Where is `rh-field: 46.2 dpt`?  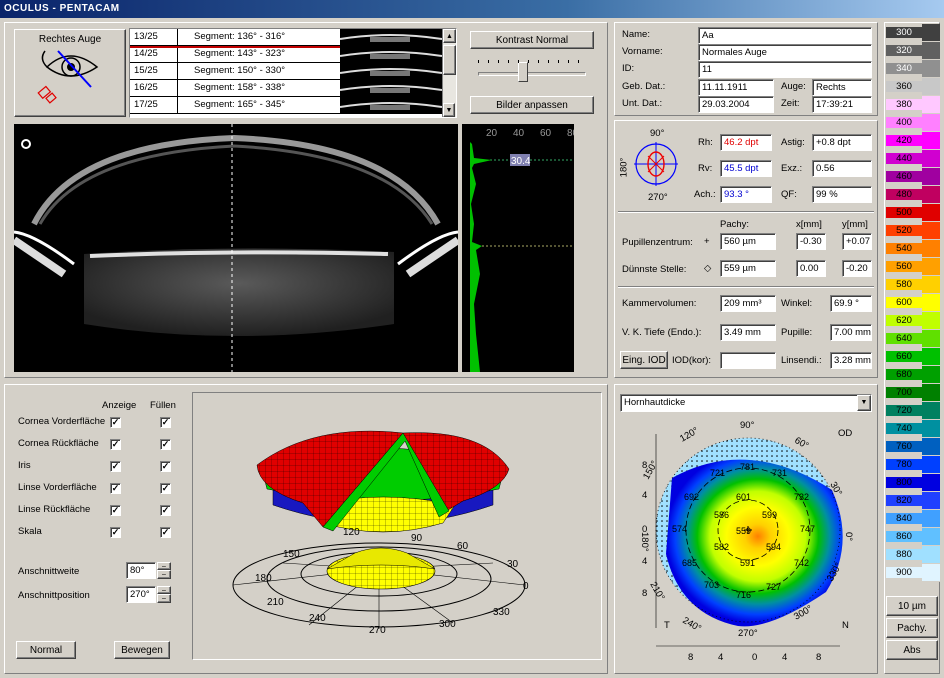
rh-field: 46.2 dpt is located at coordinates (746, 142).